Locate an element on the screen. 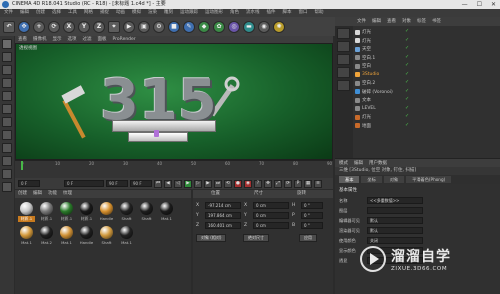  size-z-field: 0 cm is located at coordinates (271, 225).